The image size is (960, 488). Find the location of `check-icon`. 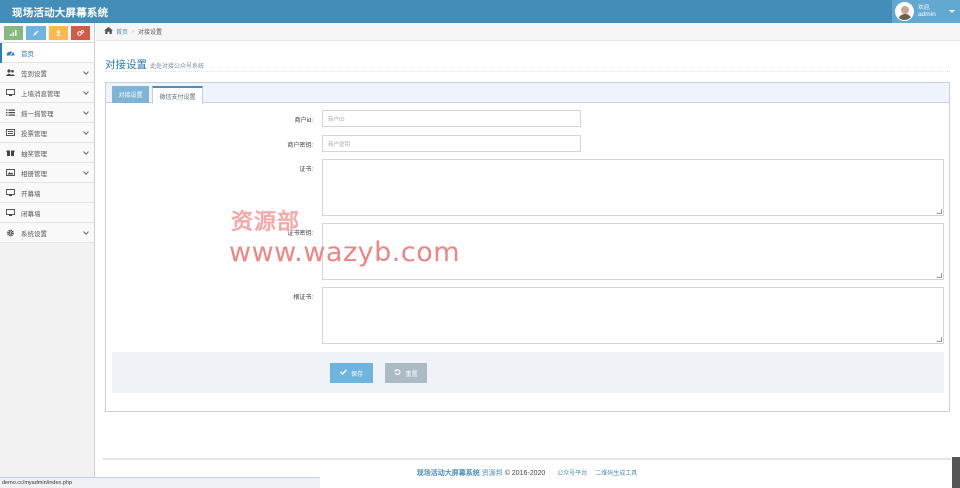

check-icon is located at coordinates (343, 373).